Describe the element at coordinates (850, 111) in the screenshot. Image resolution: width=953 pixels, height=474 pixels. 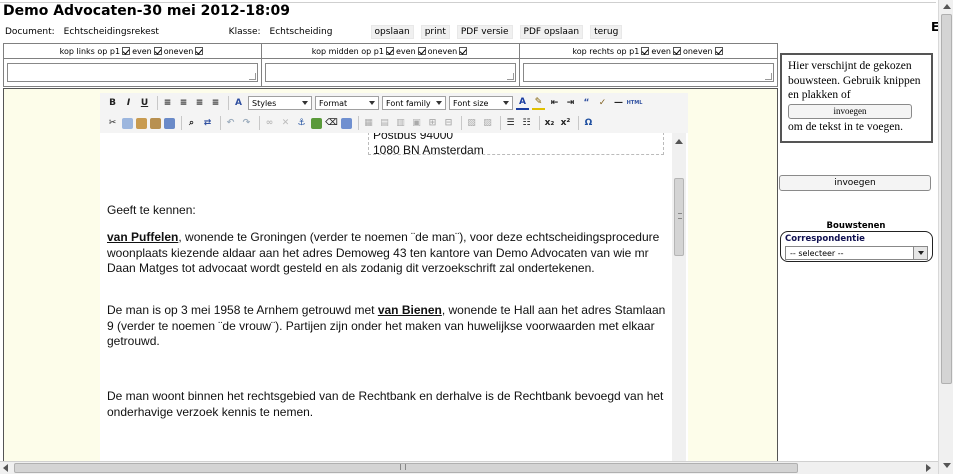
I see `preview-invoegen-button: invoegen` at that location.